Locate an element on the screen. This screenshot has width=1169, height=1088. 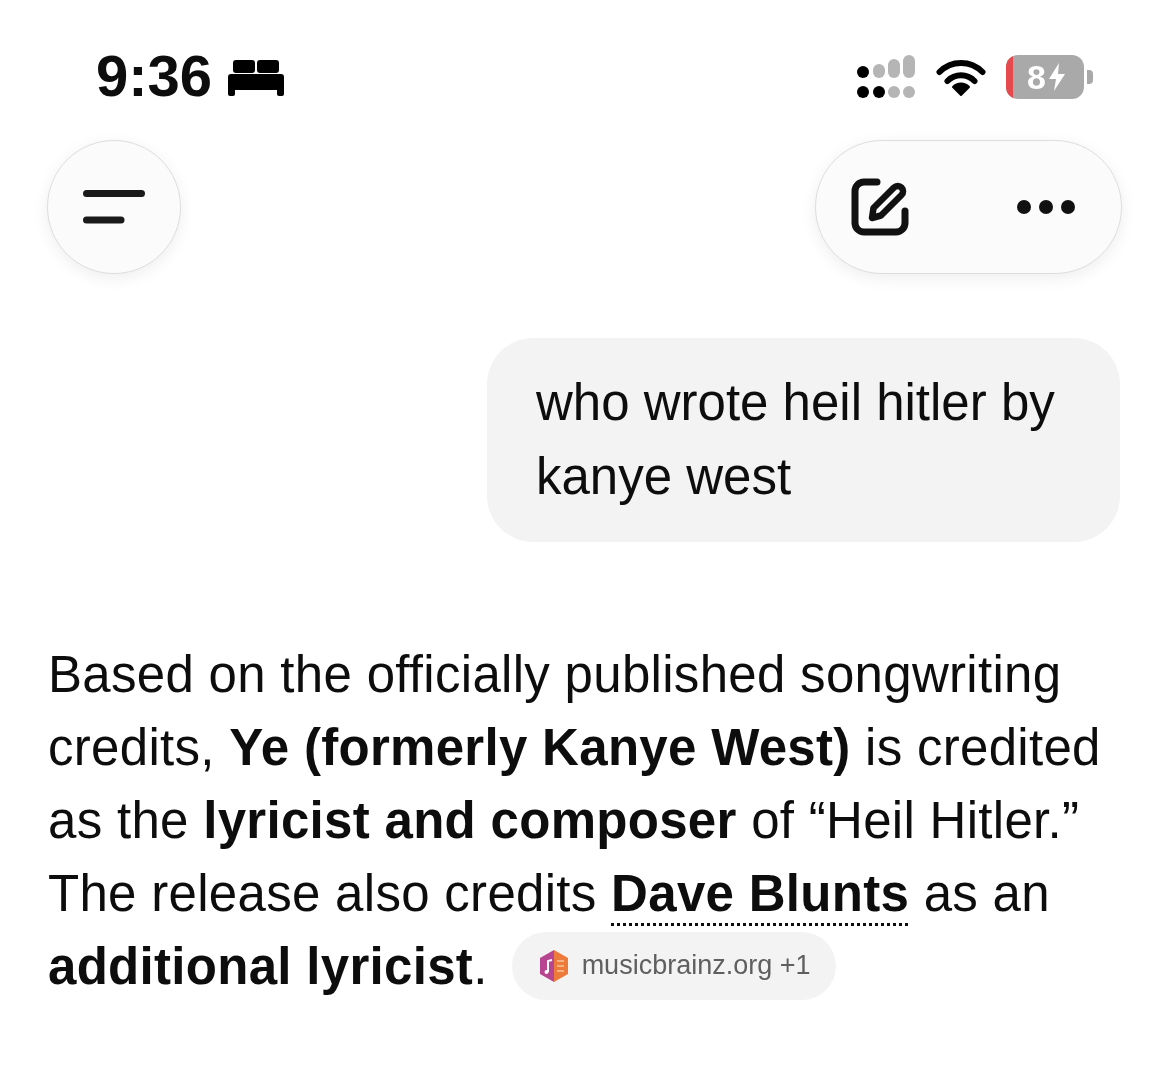
wifi-icon is located at coordinates (961, 77).